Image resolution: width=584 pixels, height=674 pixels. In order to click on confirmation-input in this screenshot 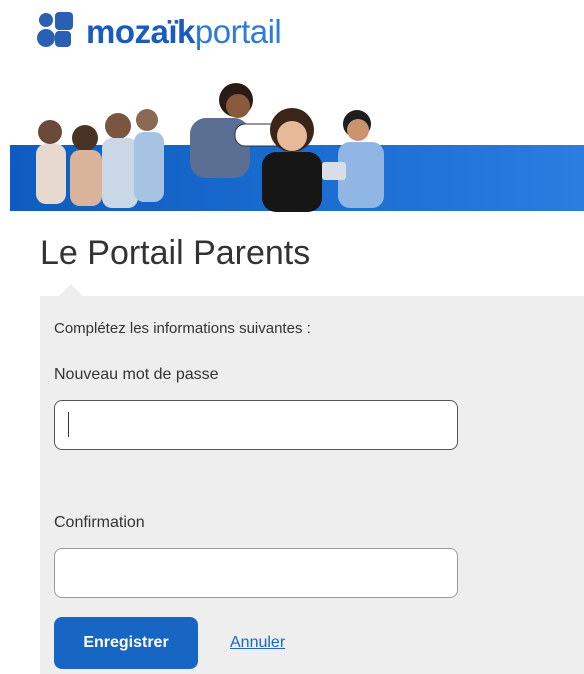, I will do `click(256, 573)`.